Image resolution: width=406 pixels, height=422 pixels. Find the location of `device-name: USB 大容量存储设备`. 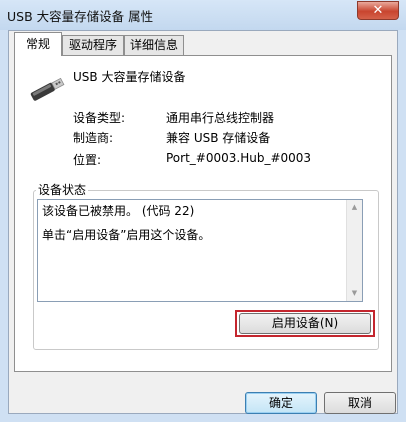

device-name: USB 大容量存储设备 is located at coordinates (129, 77).